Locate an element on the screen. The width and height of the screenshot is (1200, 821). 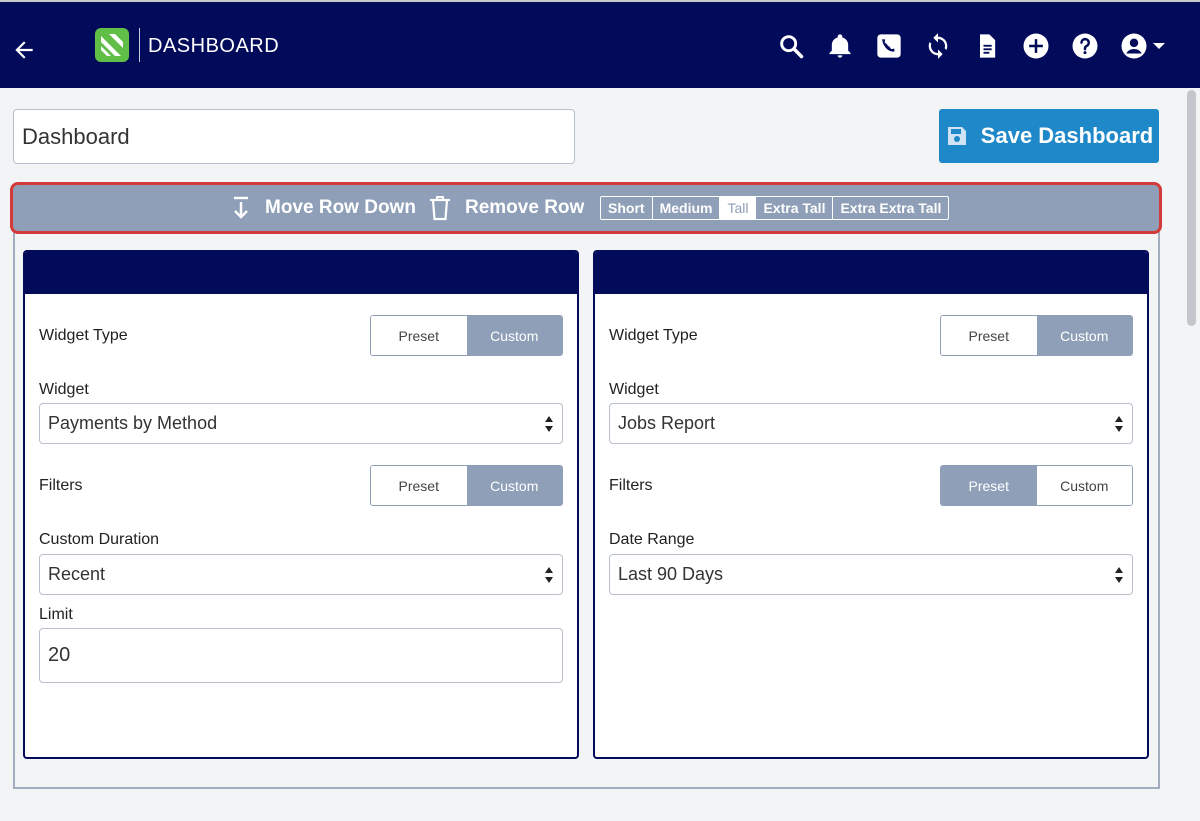
account-menu-button is located at coordinates (1142, 46).